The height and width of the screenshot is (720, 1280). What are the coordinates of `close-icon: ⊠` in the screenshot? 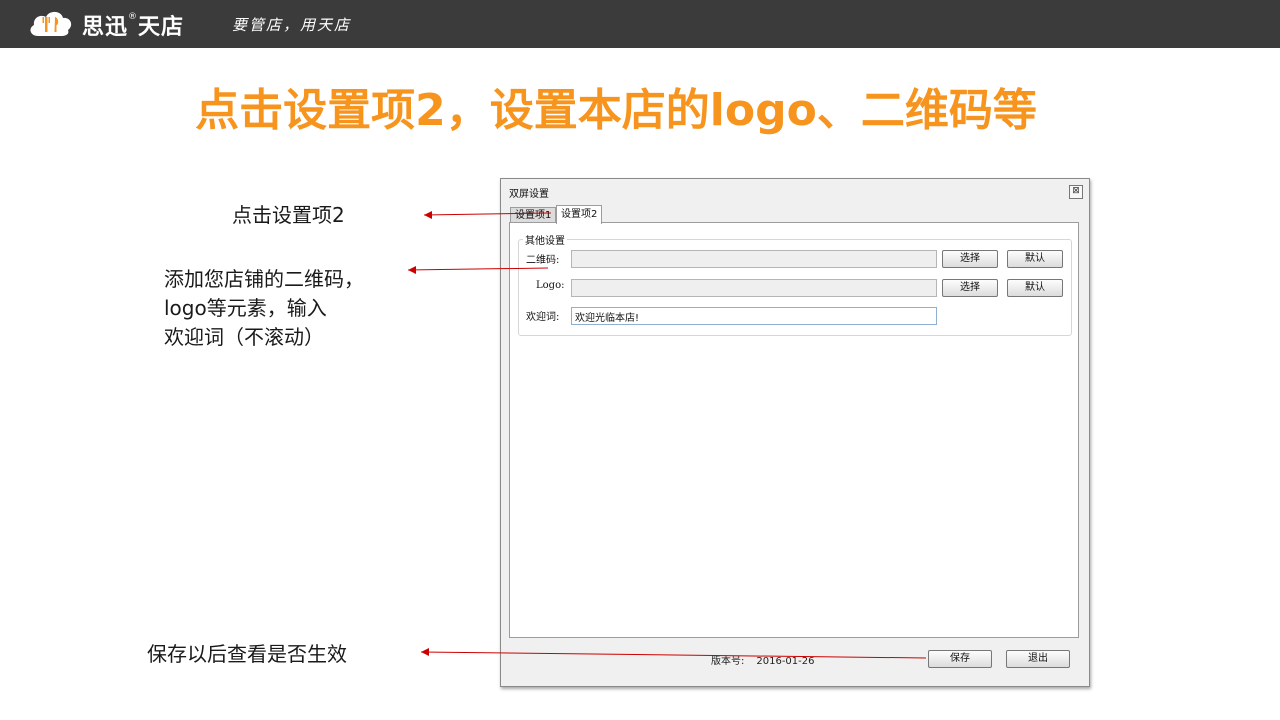 It's located at (1076, 192).